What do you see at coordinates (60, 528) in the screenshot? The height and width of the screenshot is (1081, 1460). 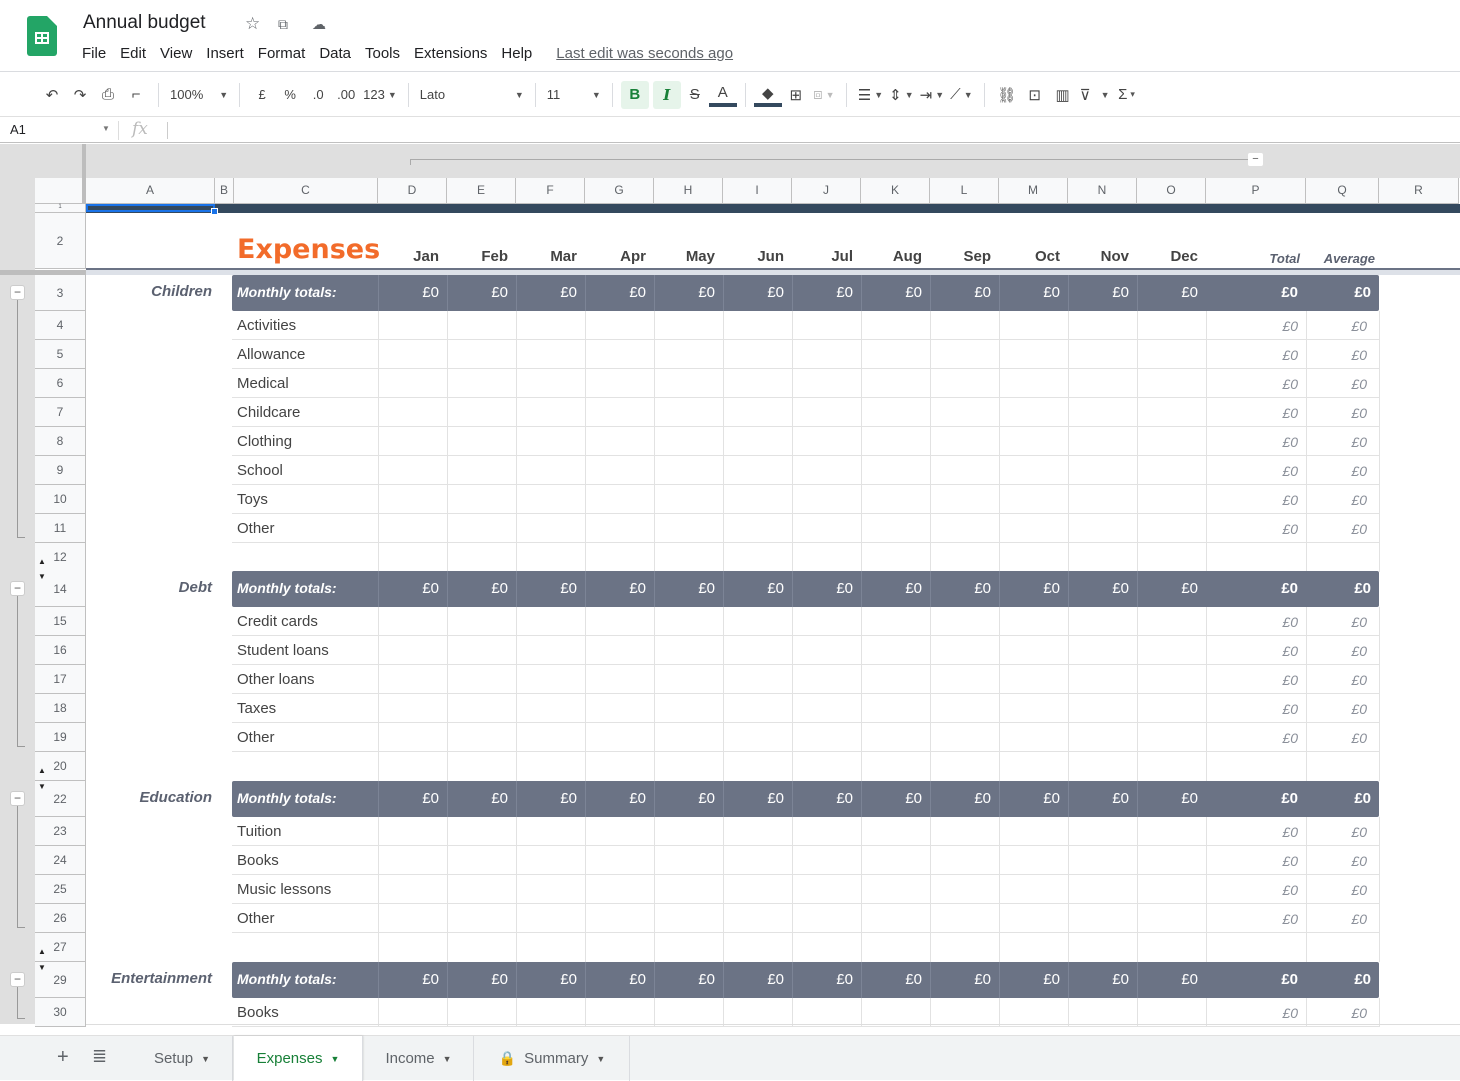 I see `row-header: 11` at bounding box center [60, 528].